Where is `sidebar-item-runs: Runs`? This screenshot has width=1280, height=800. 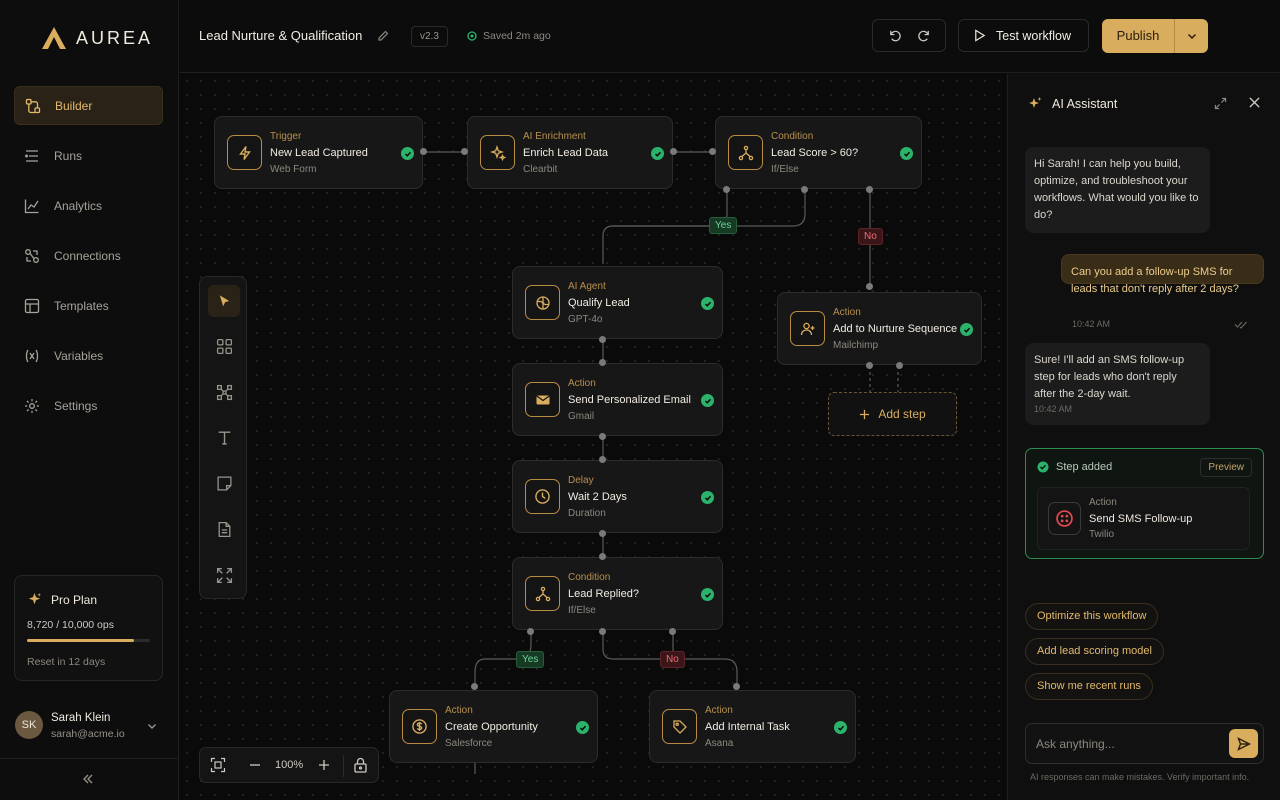
sidebar-item-runs: Runs is located at coordinates (88, 155).